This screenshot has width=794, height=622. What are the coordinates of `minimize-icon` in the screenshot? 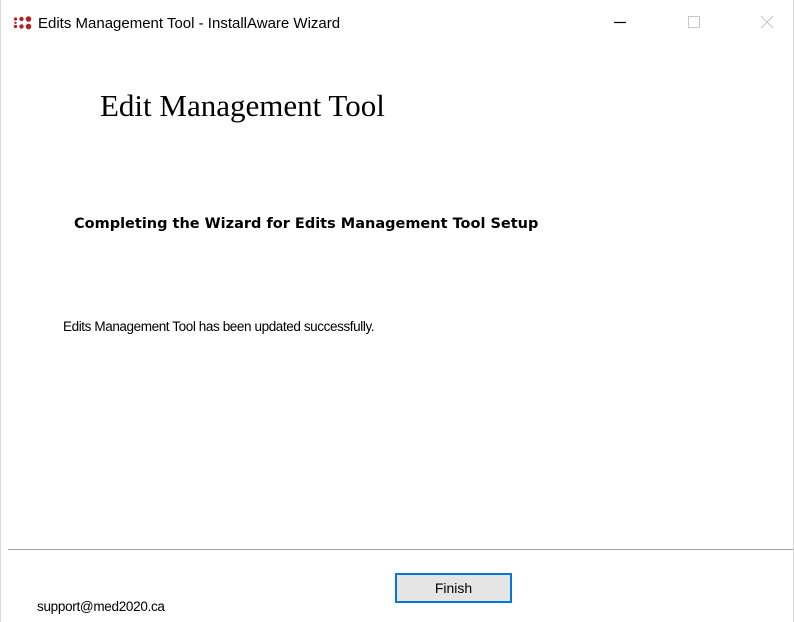 It's located at (620, 22).